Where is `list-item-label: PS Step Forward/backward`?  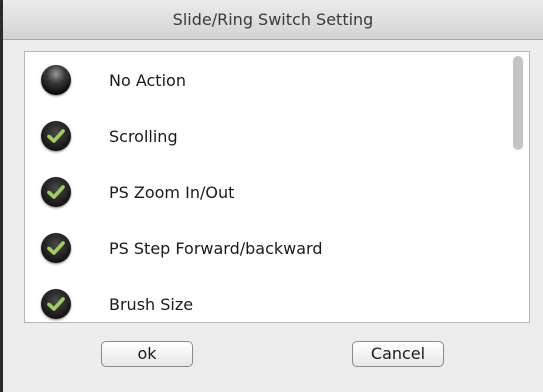
list-item-label: PS Step Forward/backward is located at coordinates (216, 248).